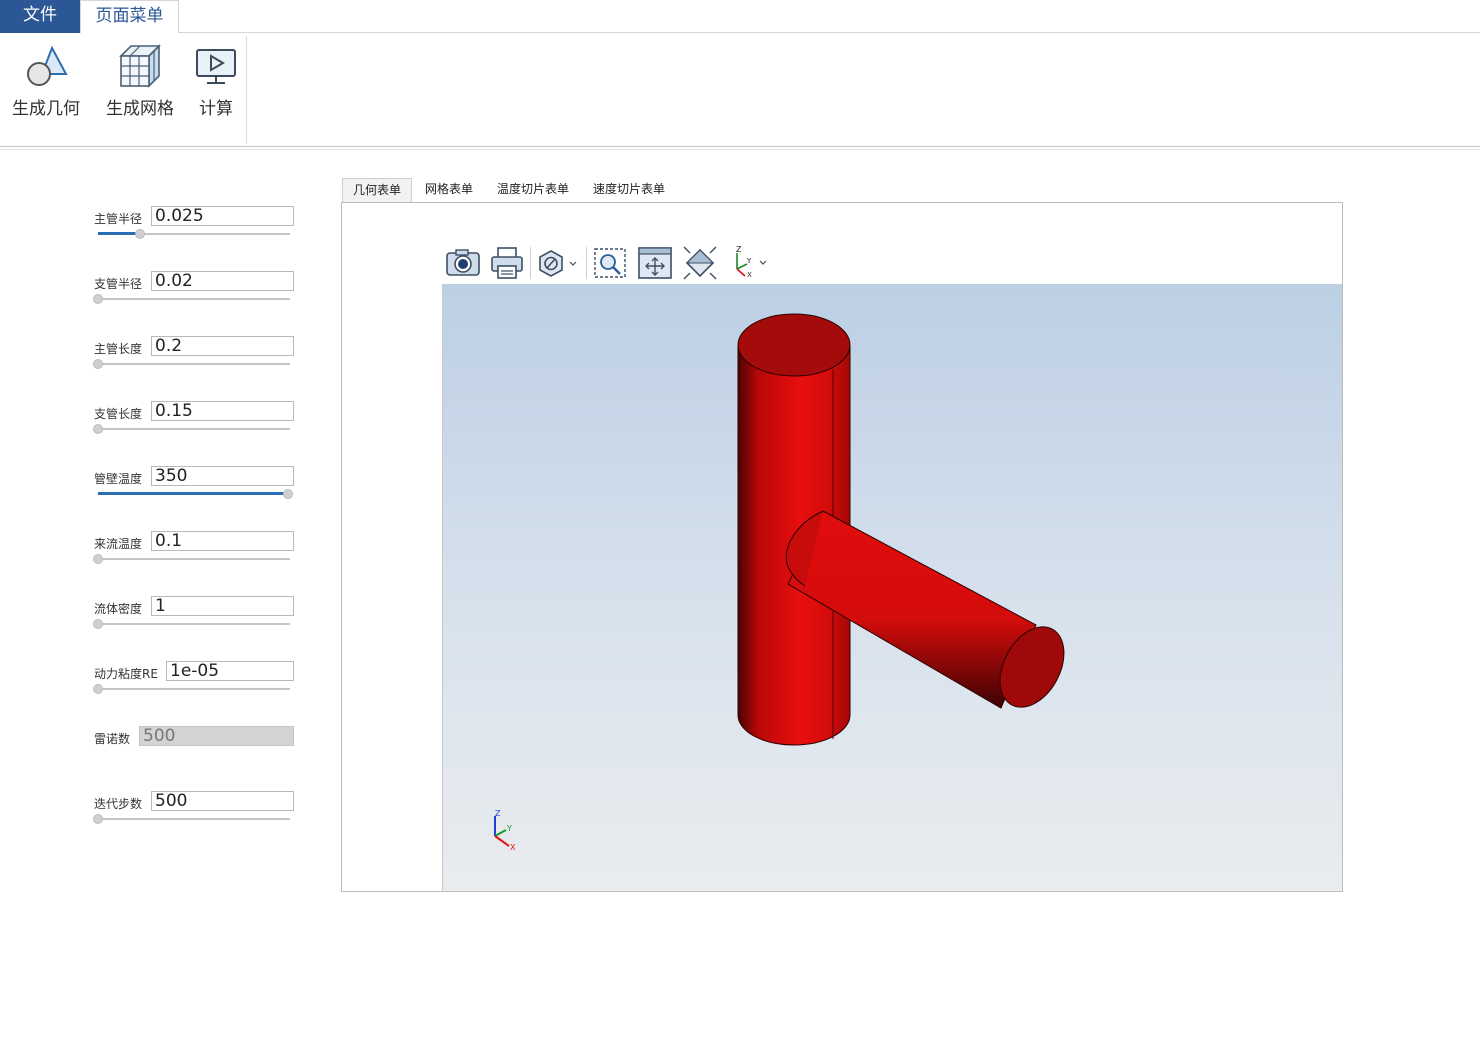  What do you see at coordinates (140, 66) in the screenshot?
I see `mesh-cube-icon` at bounding box center [140, 66].